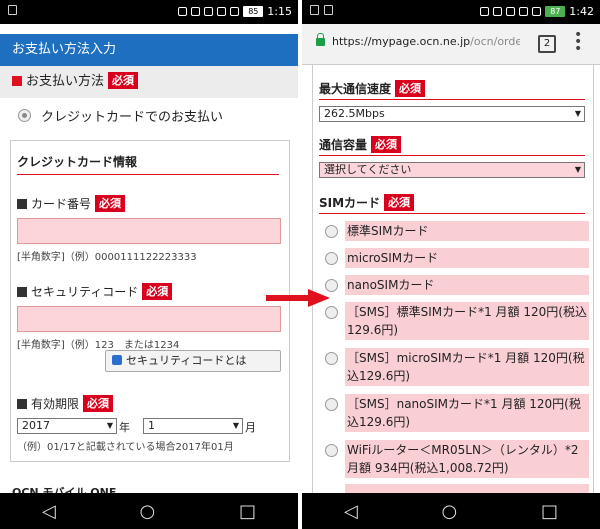 The image size is (600, 529). What do you see at coordinates (452, 90) in the screenshot?
I see `max-speed-label: 最大通信速度 必須` at bounding box center [452, 90].